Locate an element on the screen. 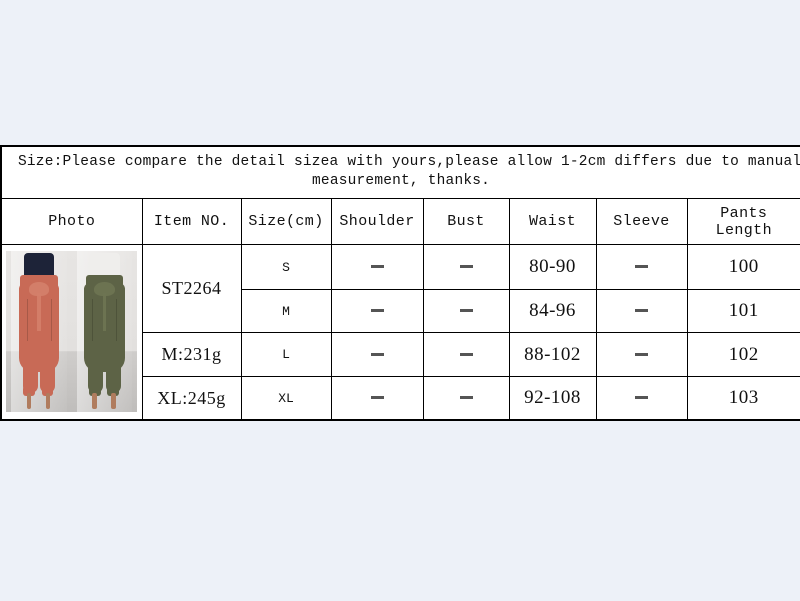 The width and height of the screenshot is (800, 601). sleeve-cell-xl is located at coordinates (641, 398).